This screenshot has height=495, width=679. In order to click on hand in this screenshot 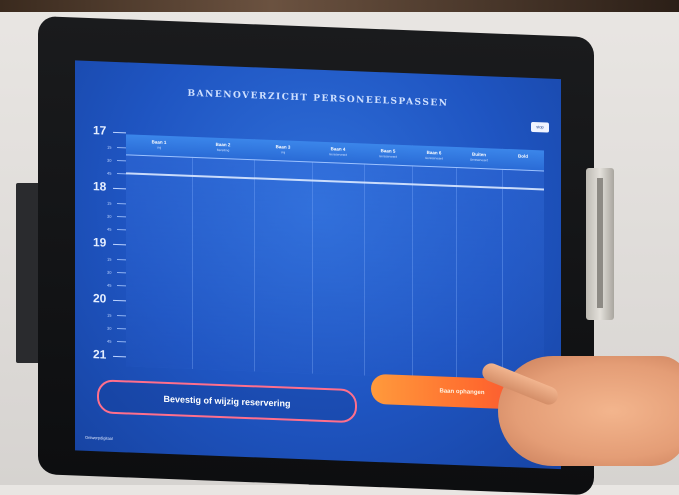, I will do `click(588, 411)`.